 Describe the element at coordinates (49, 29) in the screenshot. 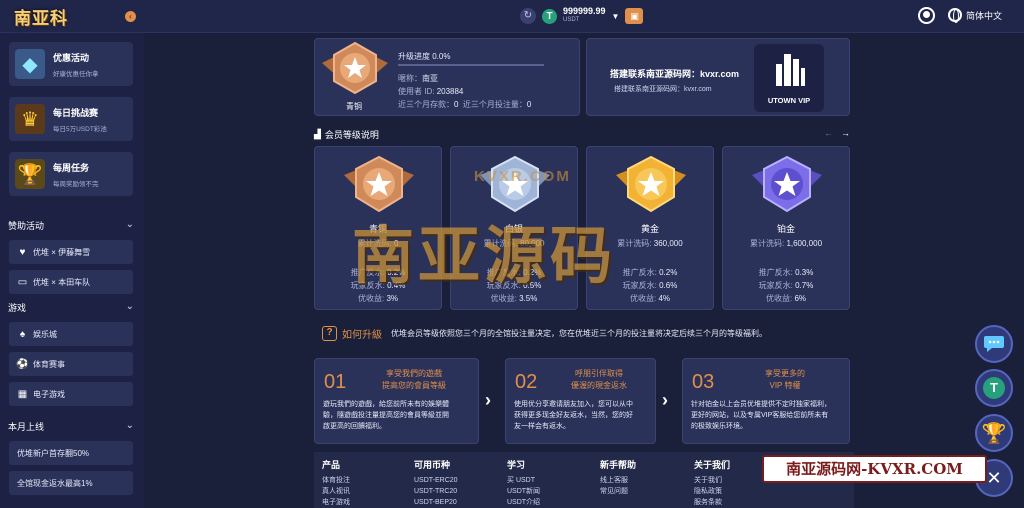

I see `site-logo: 南亚科技` at that location.